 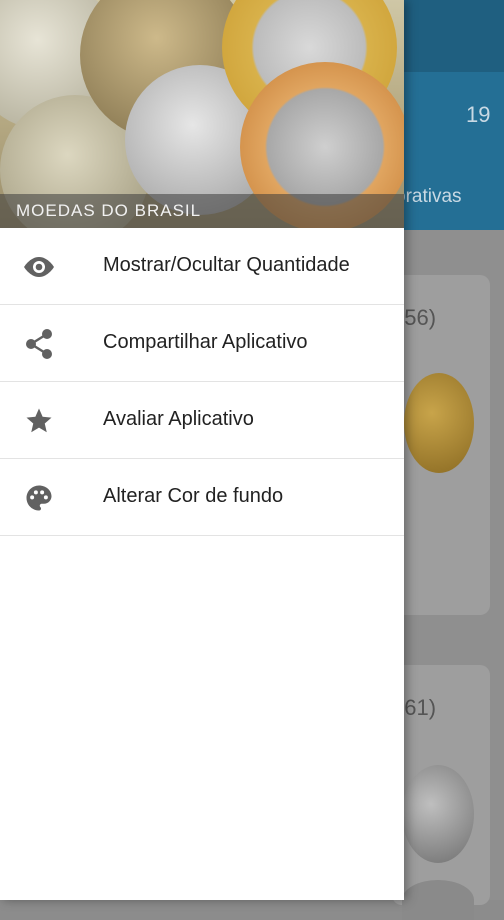 What do you see at coordinates (109, 210) in the screenshot?
I see `drawer-title: MOEDAS DO BRASIL` at bounding box center [109, 210].